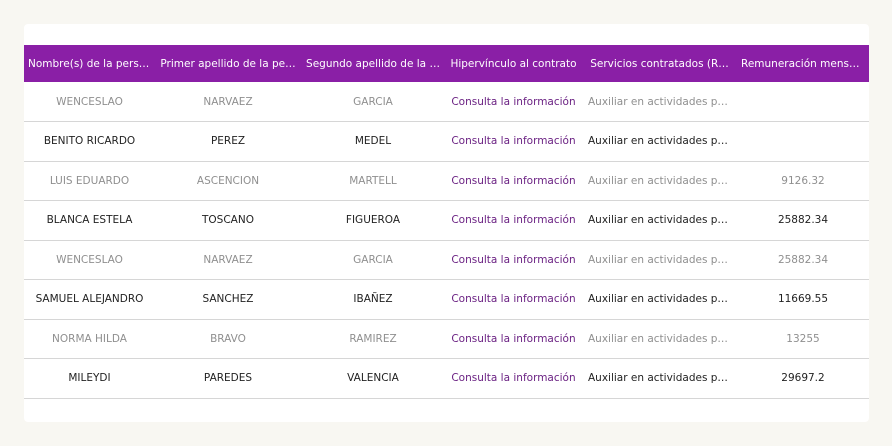  What do you see at coordinates (373, 141) in the screenshot?
I see `cell-segundo-apellido: MEDEL` at bounding box center [373, 141].